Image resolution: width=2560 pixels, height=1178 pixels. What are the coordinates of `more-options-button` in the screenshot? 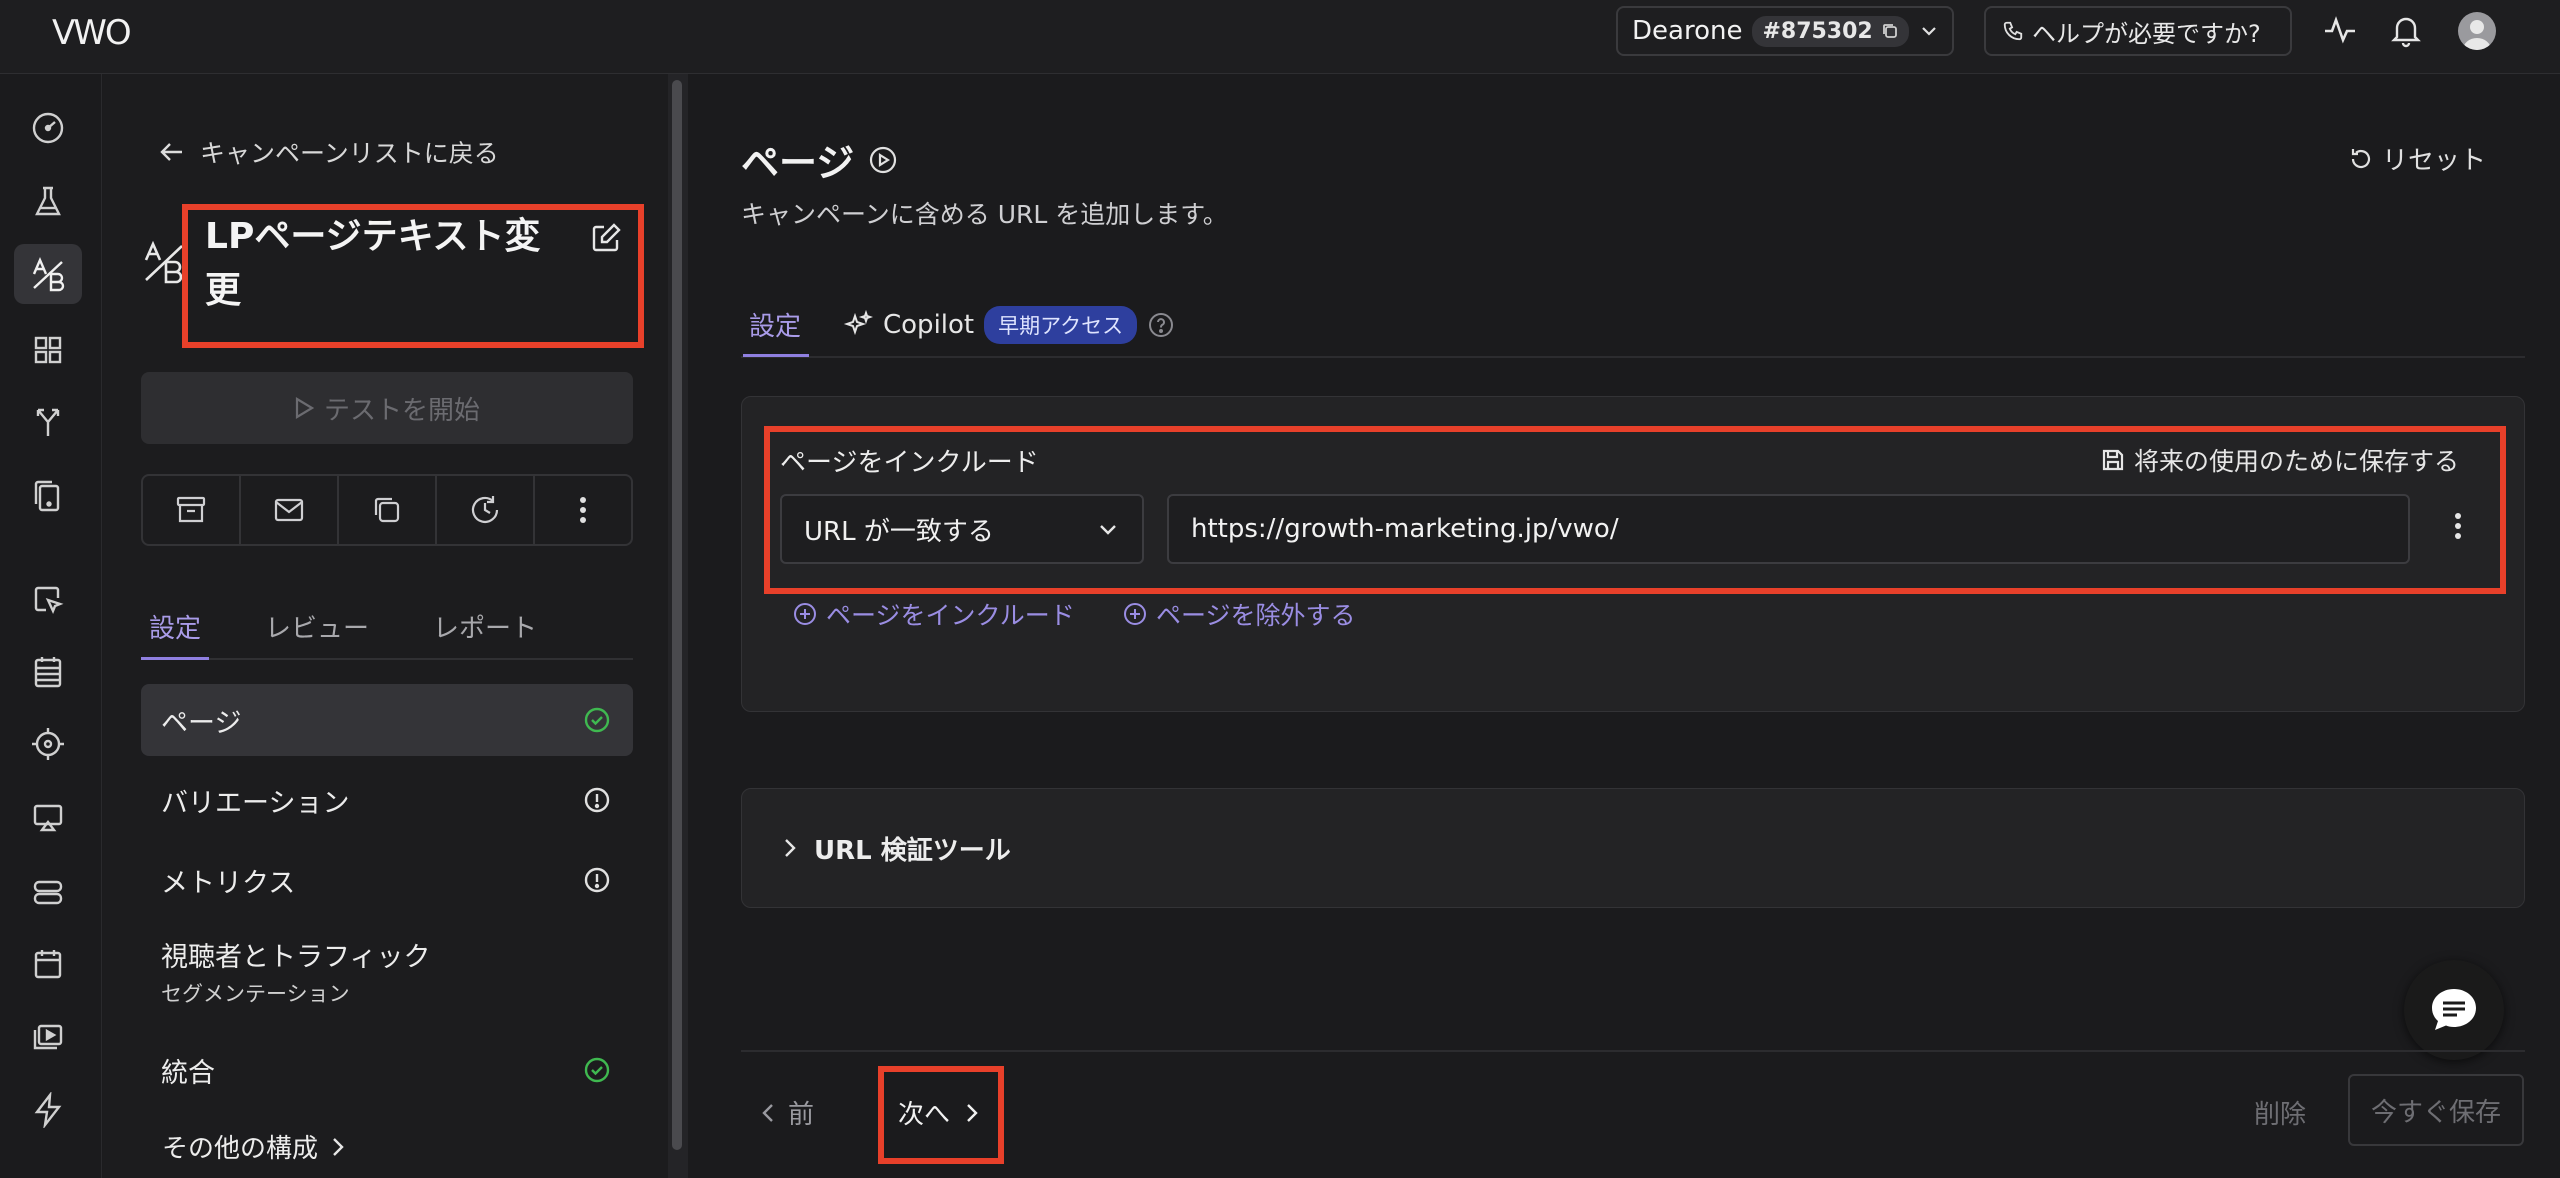 It's located at (583, 510).